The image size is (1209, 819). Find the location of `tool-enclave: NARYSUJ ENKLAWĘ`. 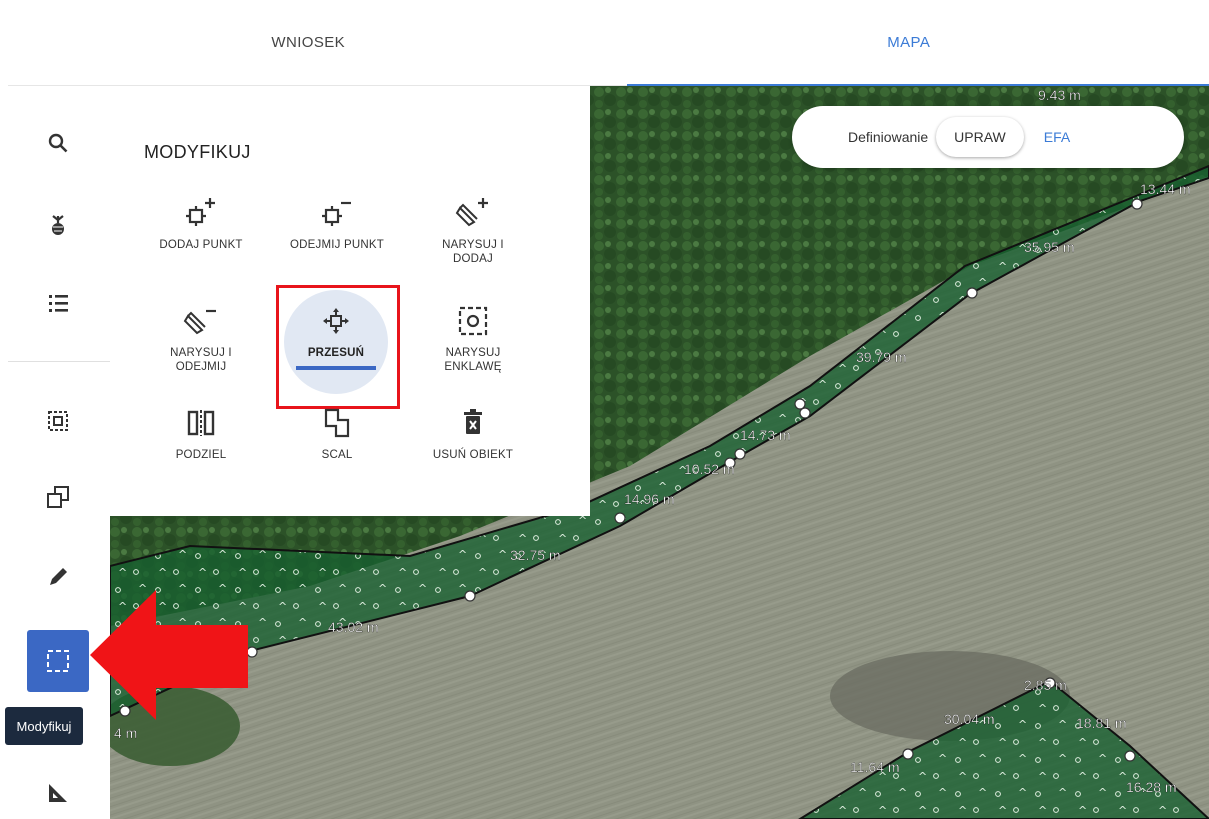

tool-enclave: NARYSUJ ENKLAWĘ is located at coordinates (473, 337).